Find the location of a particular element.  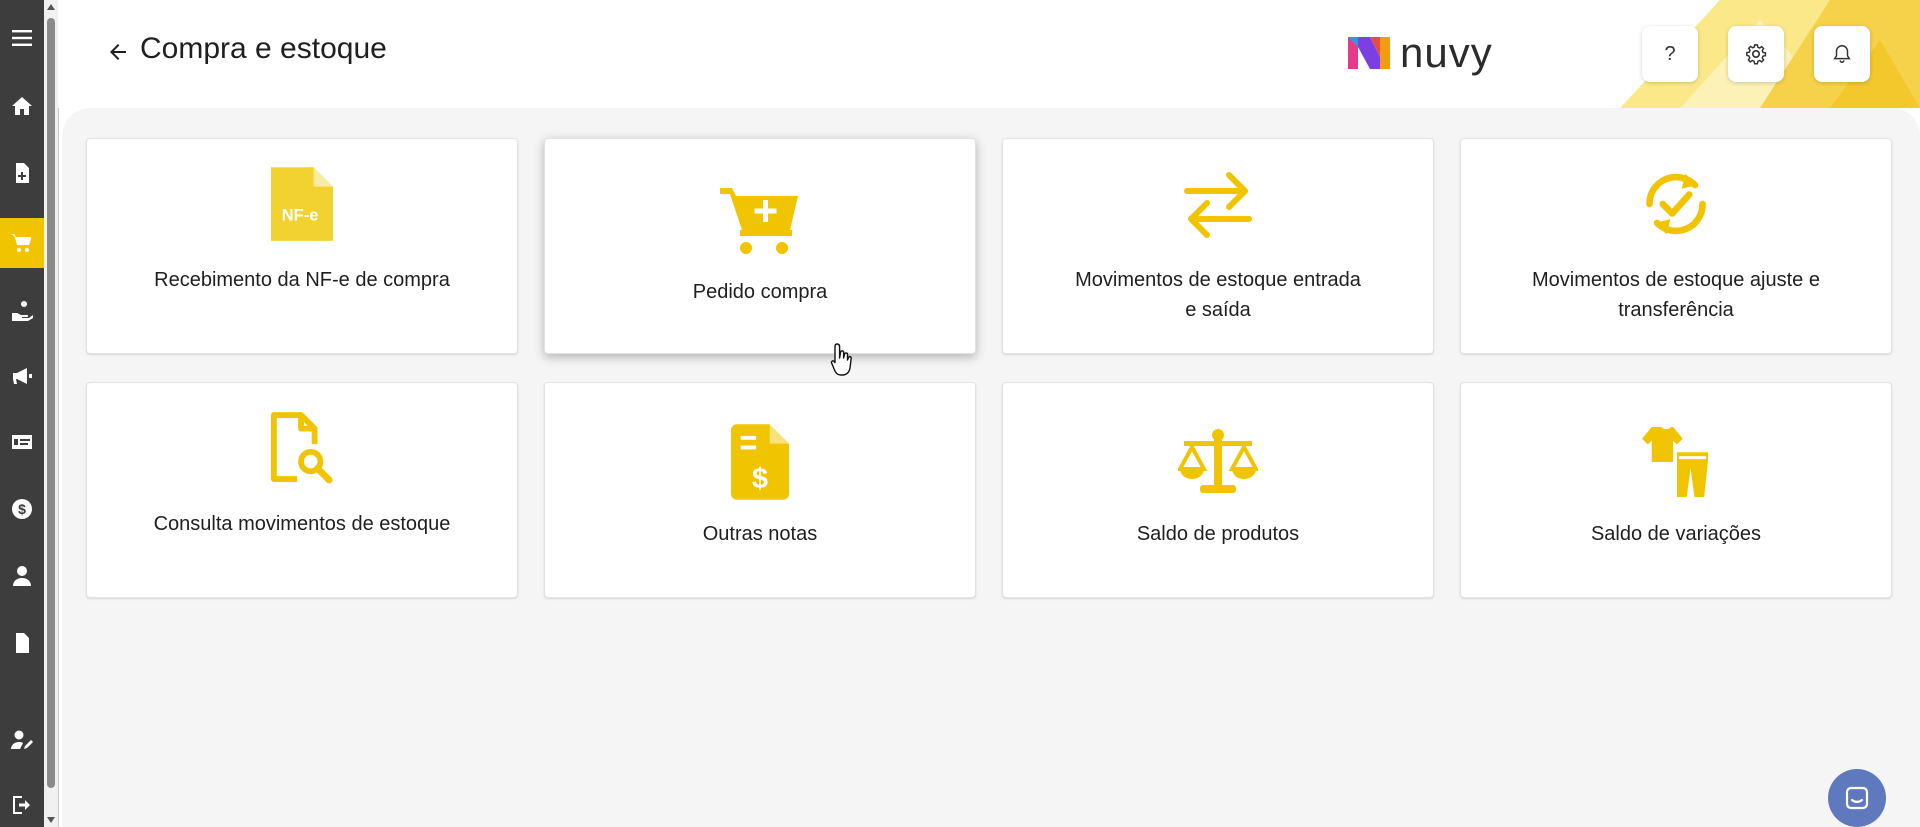

card-recebimento-nfe: NF-e Recebimento da NF-e de compra is located at coordinates (302, 246).